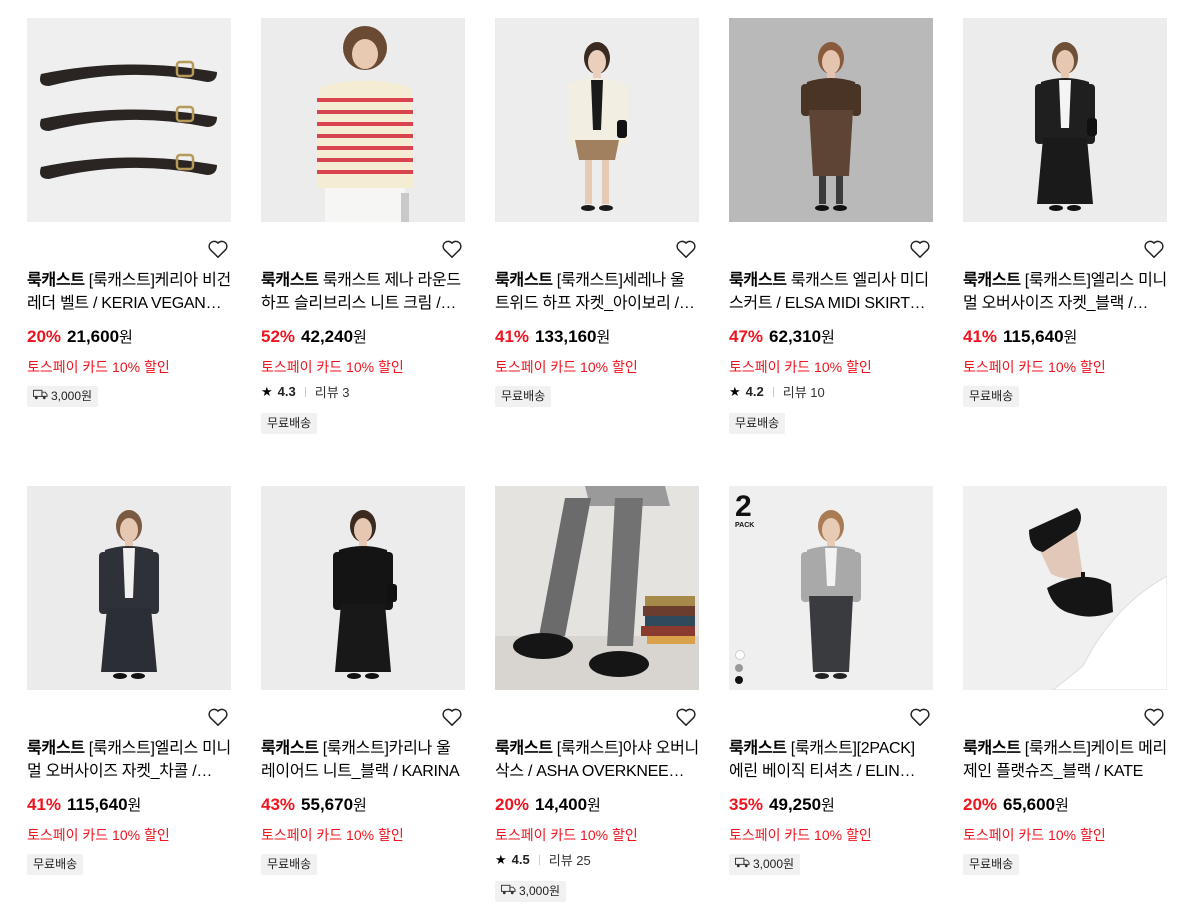 The image size is (1182, 924). Describe the element at coordinates (740, 667) in the screenshot. I see `color-swatches` at that location.